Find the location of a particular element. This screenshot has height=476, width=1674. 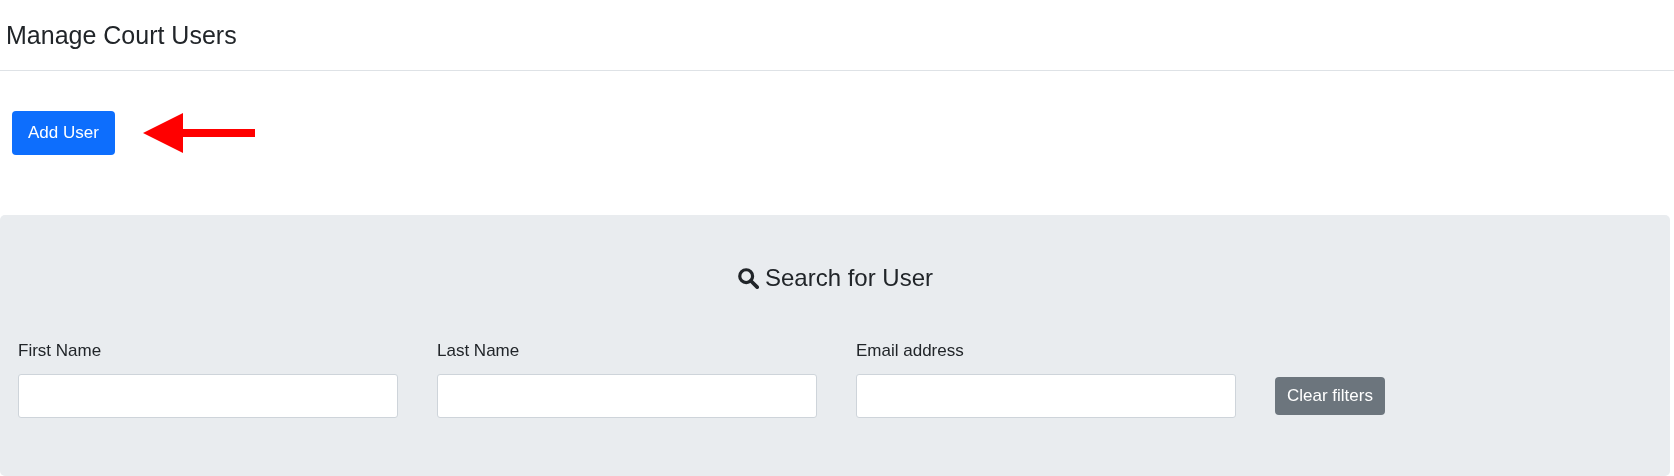

arrow-icon is located at coordinates (198, 133).